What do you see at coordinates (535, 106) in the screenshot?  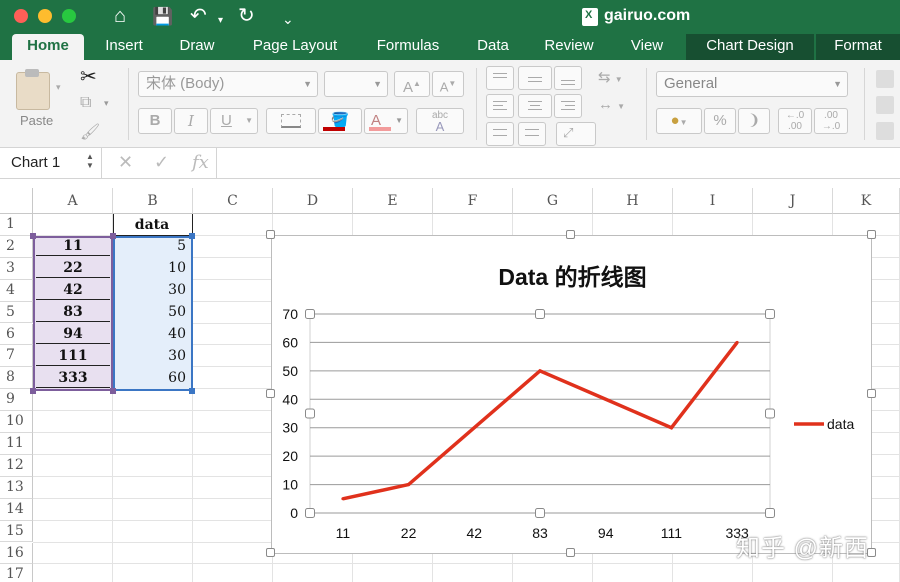 I see `align-center-button` at bounding box center [535, 106].